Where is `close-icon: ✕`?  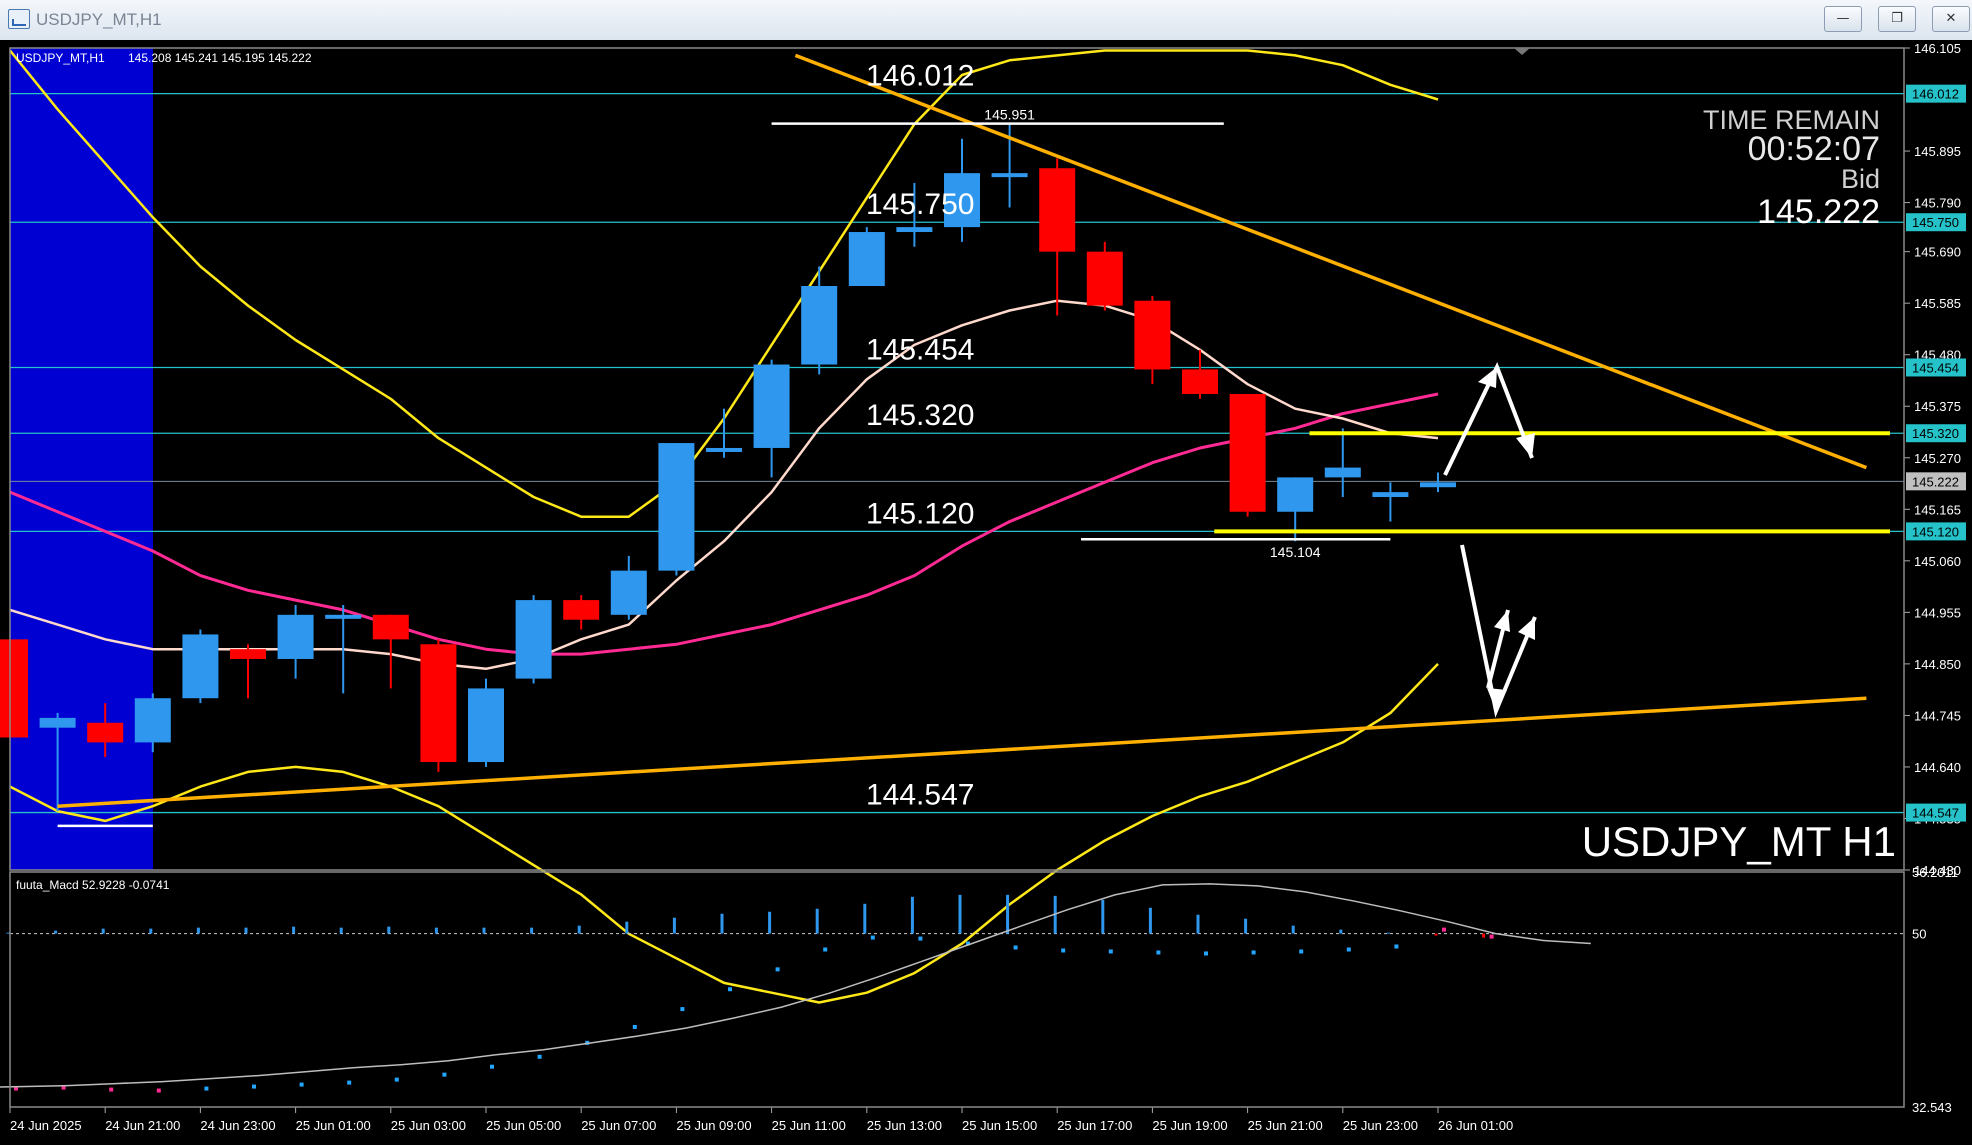
close-icon: ✕ is located at coordinates (1951, 19).